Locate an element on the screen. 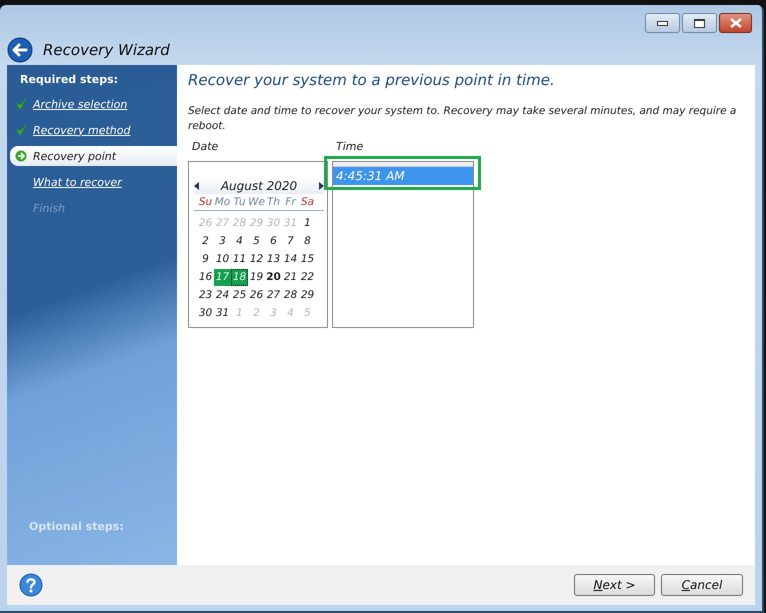 This screenshot has height=613, width=766. sidebar-step: Archive selection is located at coordinates (92, 104).